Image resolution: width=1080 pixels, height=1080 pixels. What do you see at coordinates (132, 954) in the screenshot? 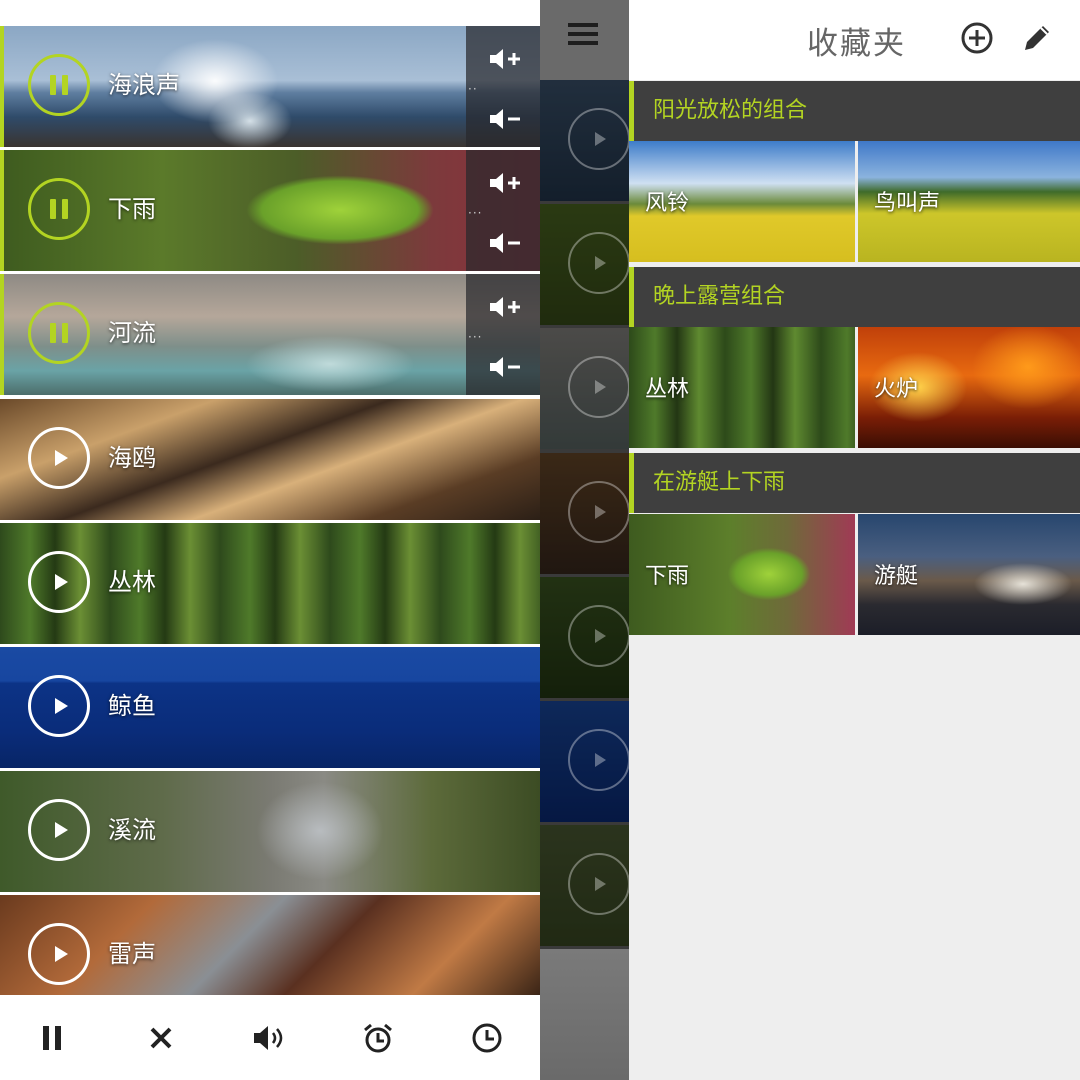
I see `sound-label: 雷声` at bounding box center [132, 954].